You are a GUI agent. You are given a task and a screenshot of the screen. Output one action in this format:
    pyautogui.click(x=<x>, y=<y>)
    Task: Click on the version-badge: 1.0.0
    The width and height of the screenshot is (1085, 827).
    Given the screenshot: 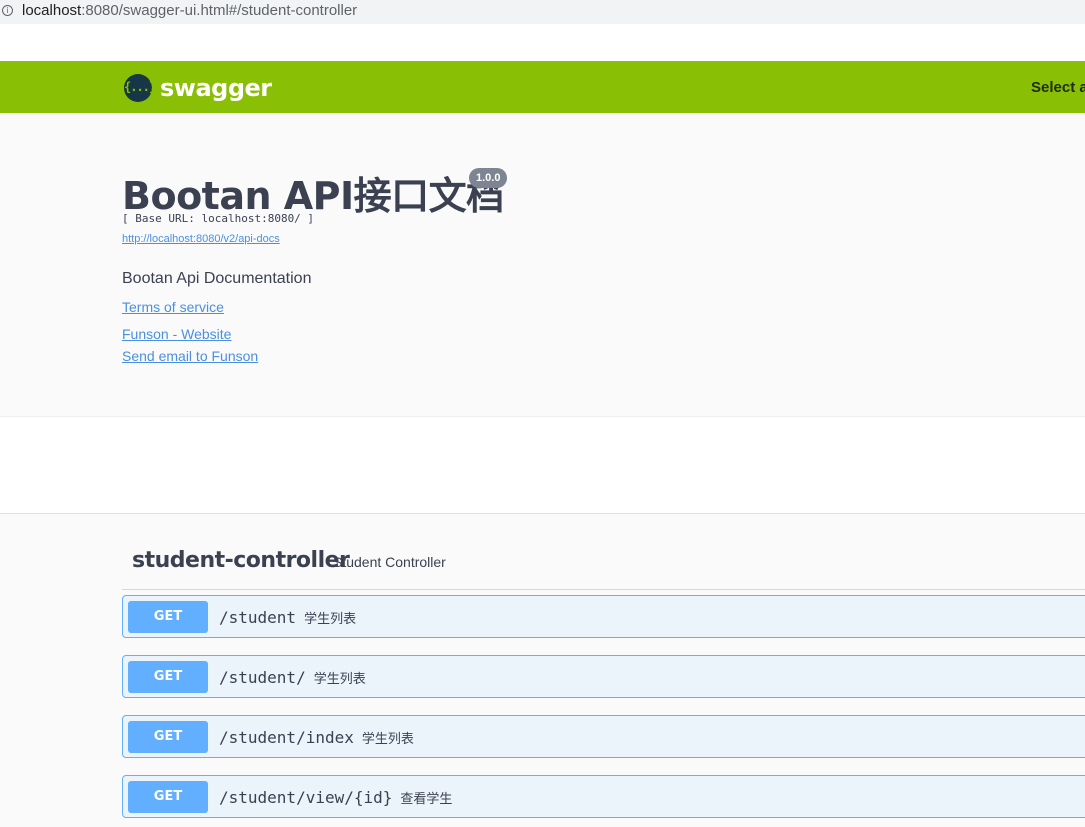 What is the action you would take?
    pyautogui.click(x=488, y=178)
    